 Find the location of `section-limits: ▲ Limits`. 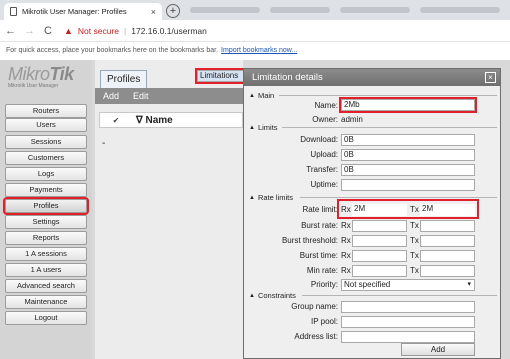

section-limits: ▲ Limits is located at coordinates (263, 127).